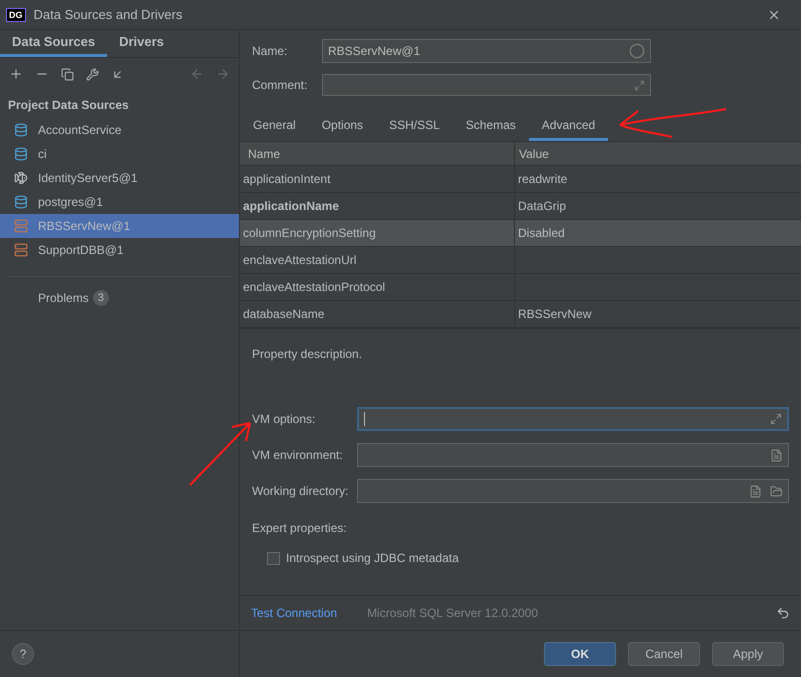  I want to click on table-cell-text: Disabled, so click(541, 233).